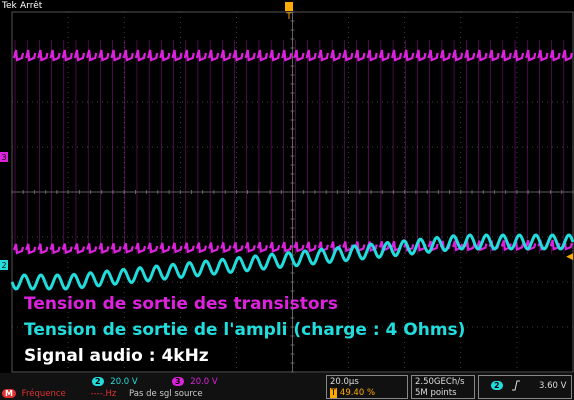 The width and height of the screenshot is (574, 400). What do you see at coordinates (569, 257) in the screenshot?
I see `trigger-level-arrow-icon: ◀` at bounding box center [569, 257].